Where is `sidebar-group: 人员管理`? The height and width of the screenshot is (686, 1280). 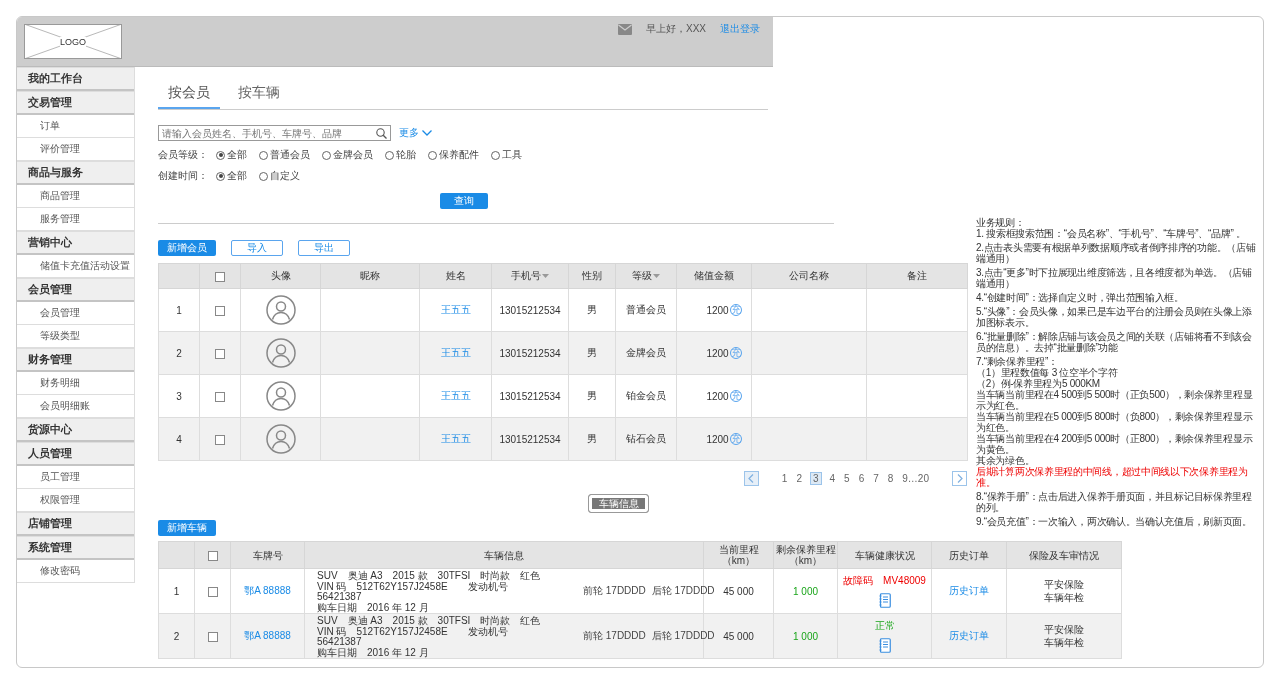
sidebar-group: 人员管理 is located at coordinates (75, 454).